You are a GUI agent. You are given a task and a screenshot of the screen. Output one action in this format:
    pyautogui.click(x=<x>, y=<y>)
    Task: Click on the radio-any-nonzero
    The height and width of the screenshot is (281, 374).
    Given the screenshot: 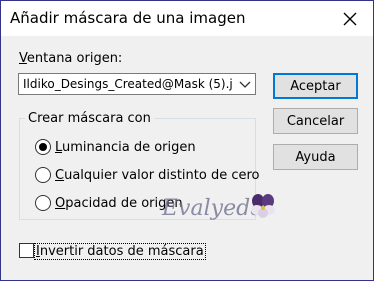 What is the action you would take?
    pyautogui.click(x=43, y=175)
    